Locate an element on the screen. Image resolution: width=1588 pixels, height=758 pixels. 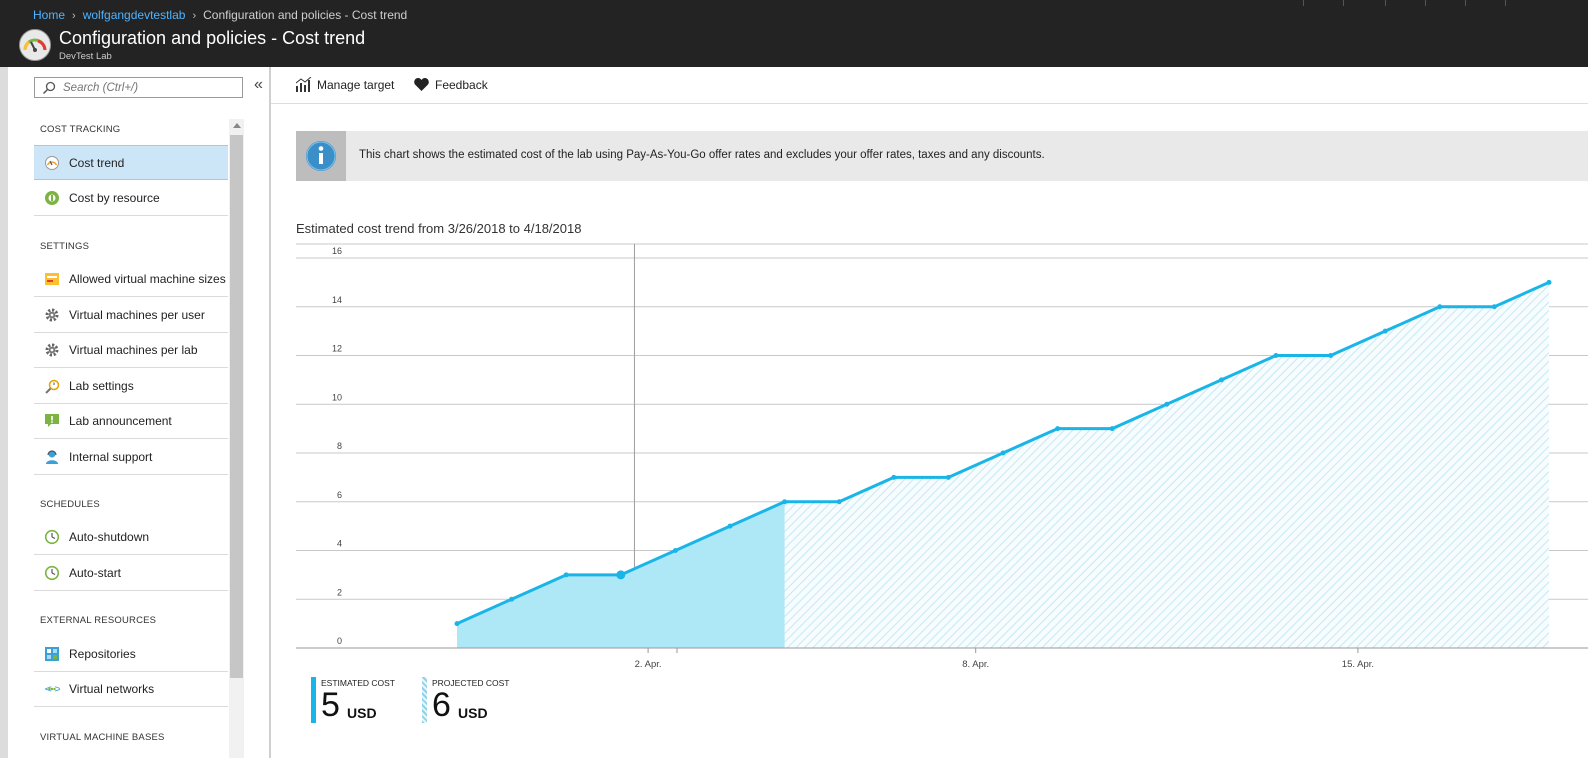
search-icon is located at coordinates (49, 90).